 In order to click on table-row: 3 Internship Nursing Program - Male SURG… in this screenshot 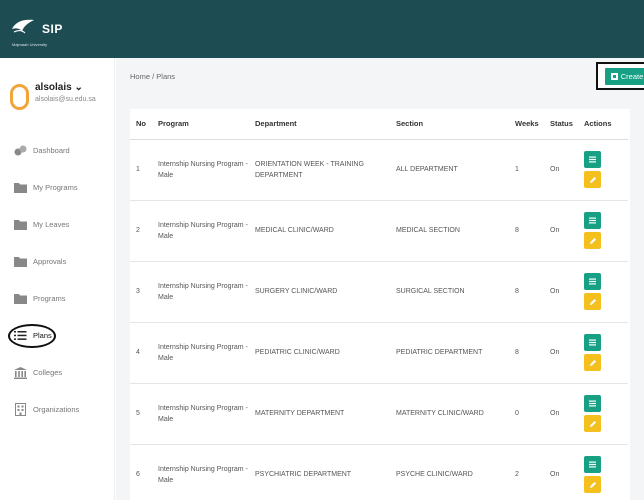, I will do `click(379, 292)`.